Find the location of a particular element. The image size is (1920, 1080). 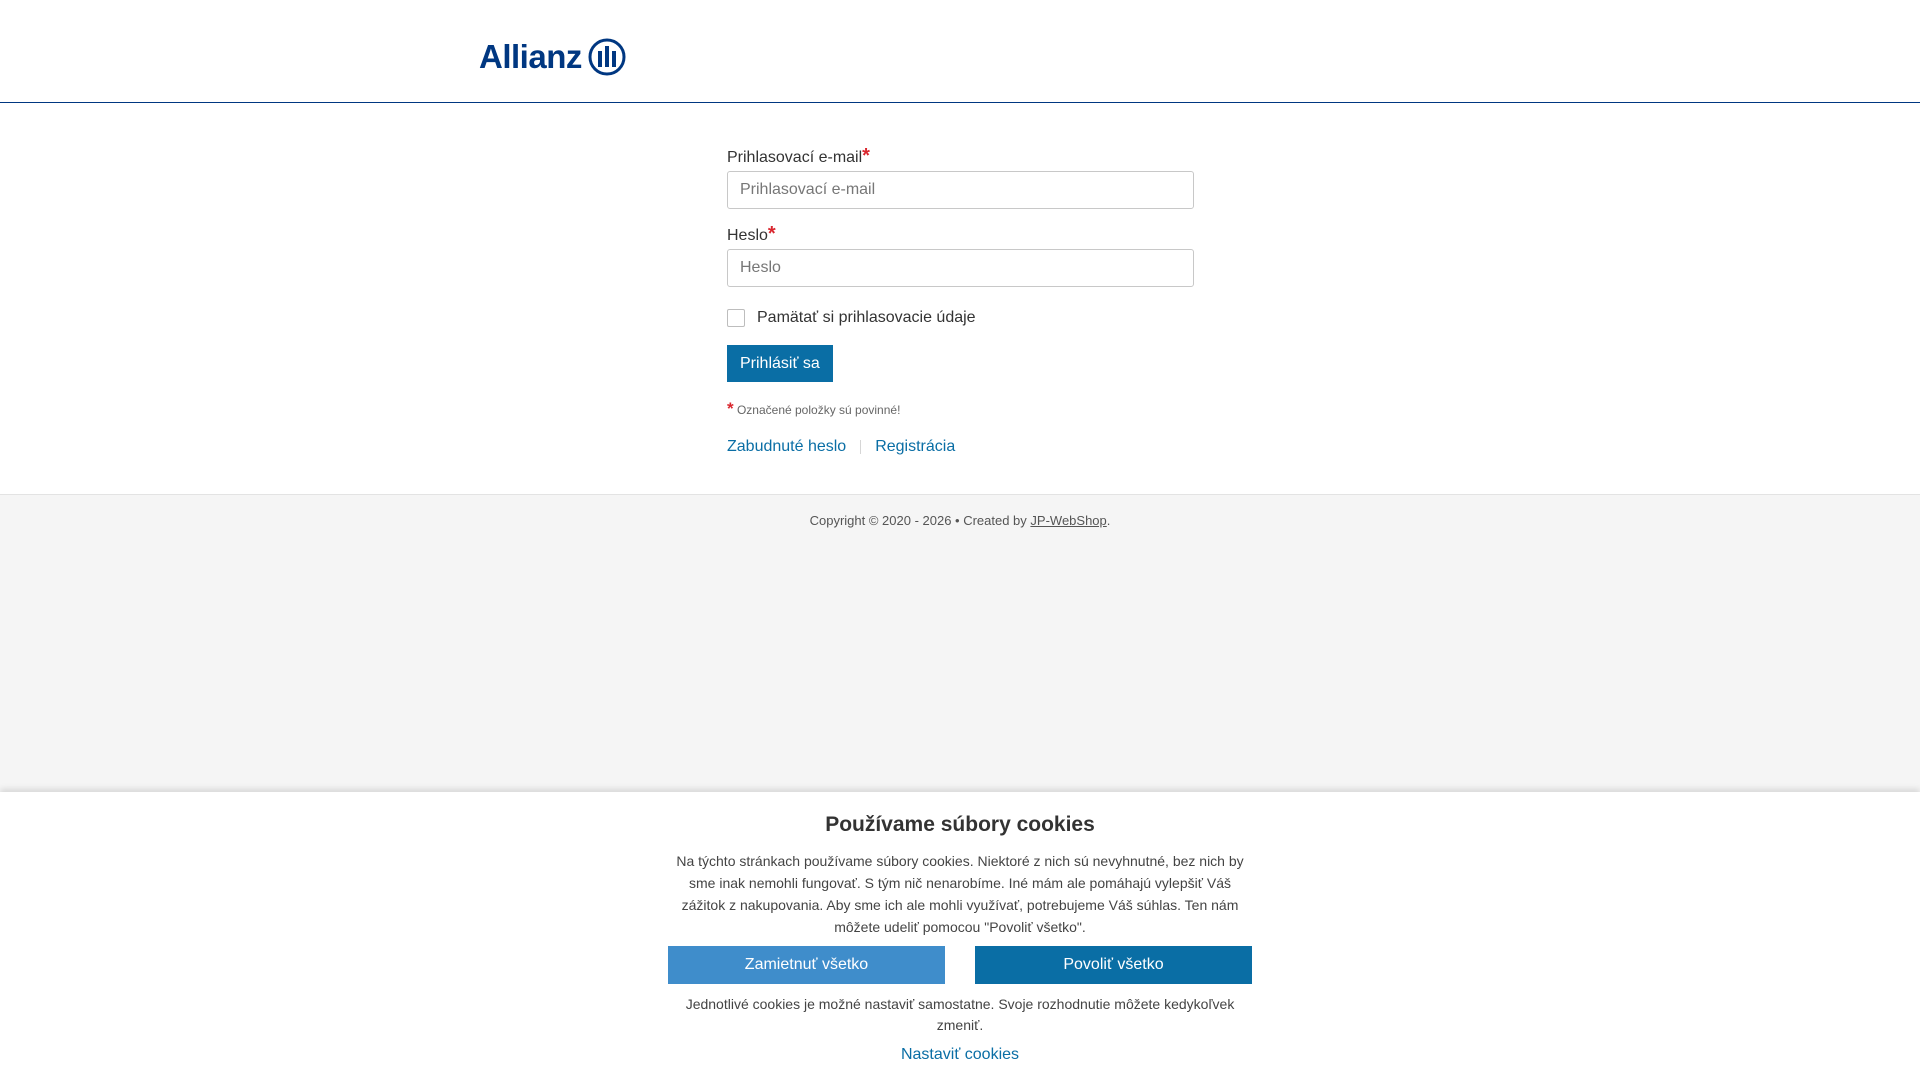

password-input is located at coordinates (960, 268).